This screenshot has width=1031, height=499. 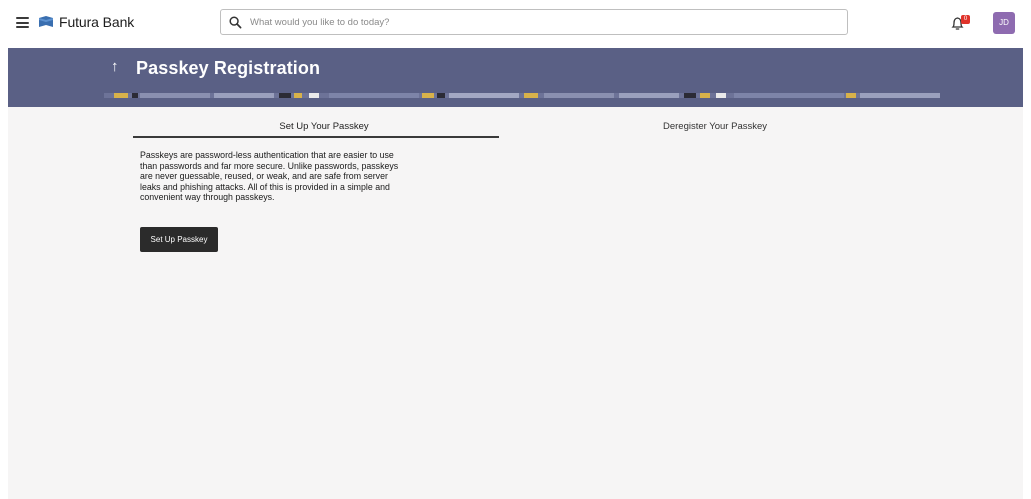 What do you see at coordinates (715, 130) in the screenshot?
I see `tab-deregister-passkey: Deregister Your Passkey` at bounding box center [715, 130].